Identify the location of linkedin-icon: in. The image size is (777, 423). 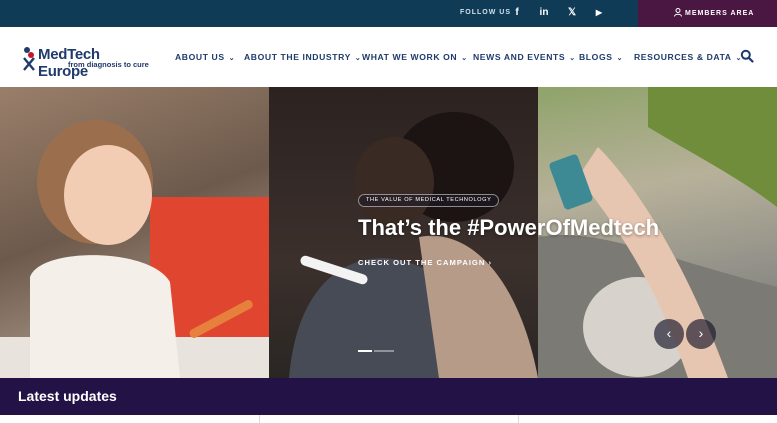
(544, 13).